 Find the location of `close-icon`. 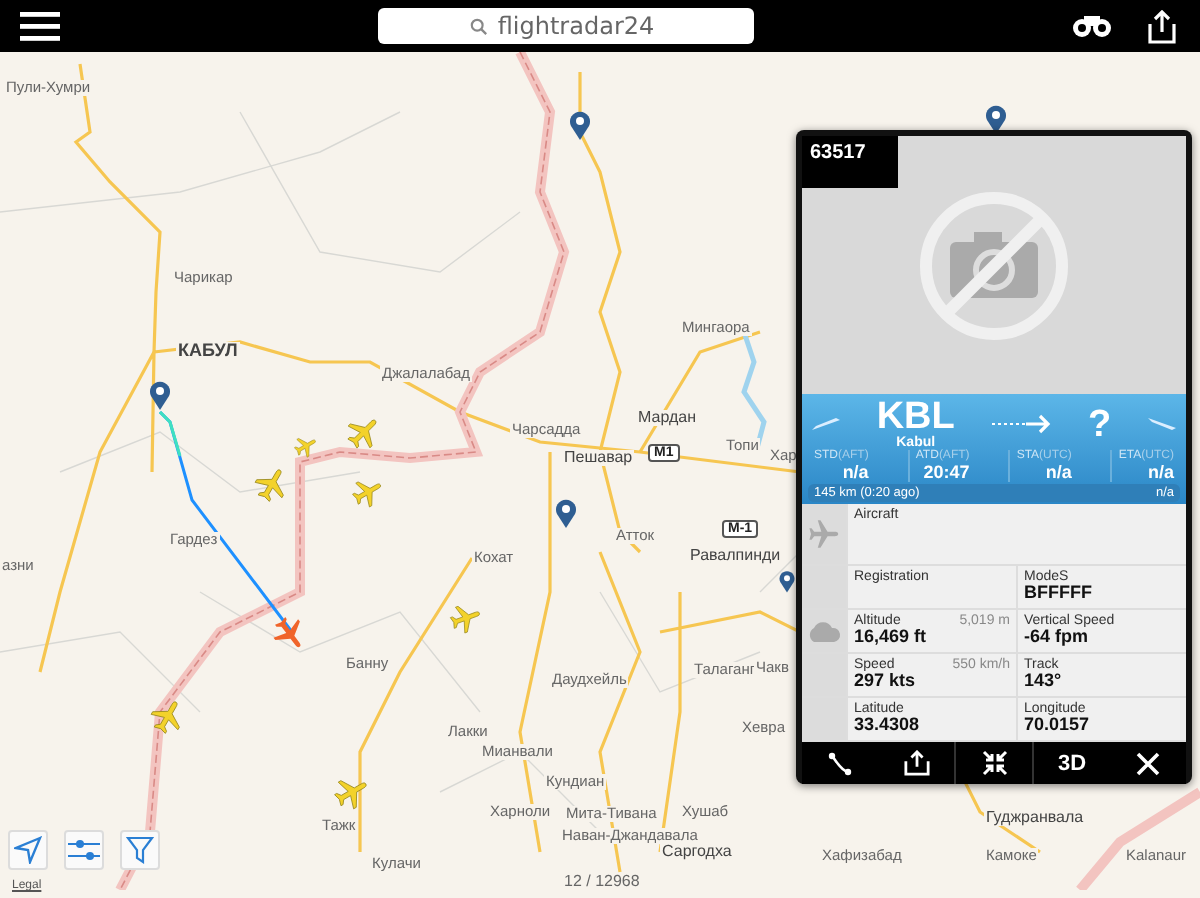

close-icon is located at coordinates (1148, 763).